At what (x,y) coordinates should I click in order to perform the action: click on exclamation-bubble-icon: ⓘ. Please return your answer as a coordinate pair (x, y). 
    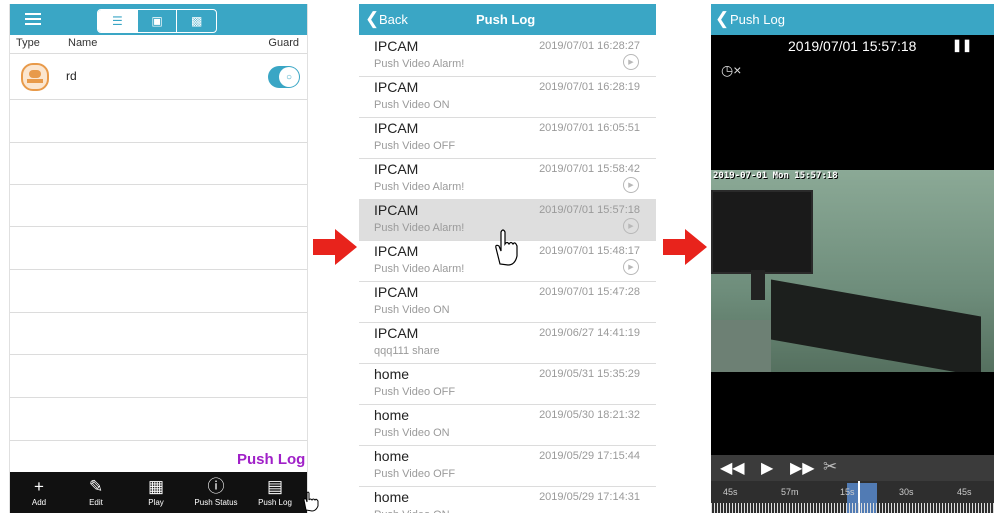
    Looking at the image, I should click on (216, 486).